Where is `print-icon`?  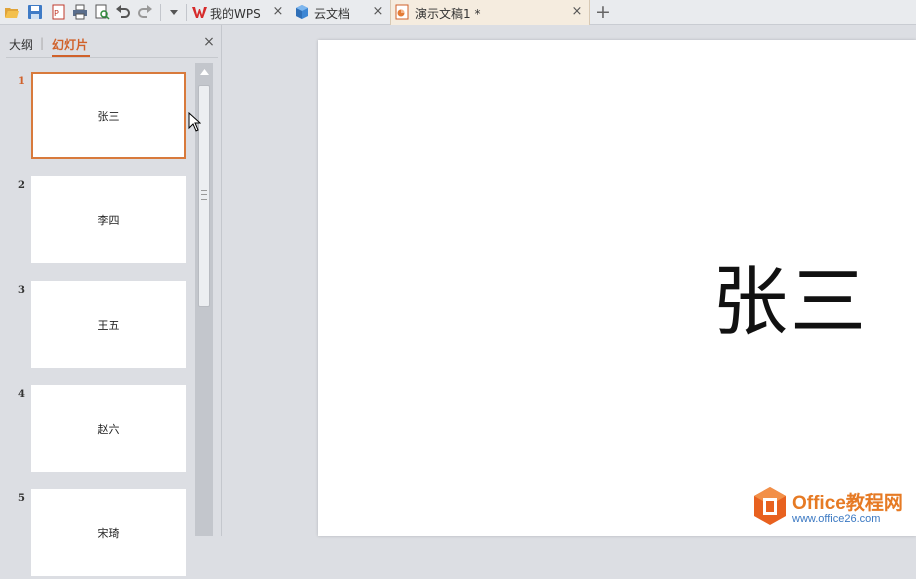
print-icon is located at coordinates (80, 12).